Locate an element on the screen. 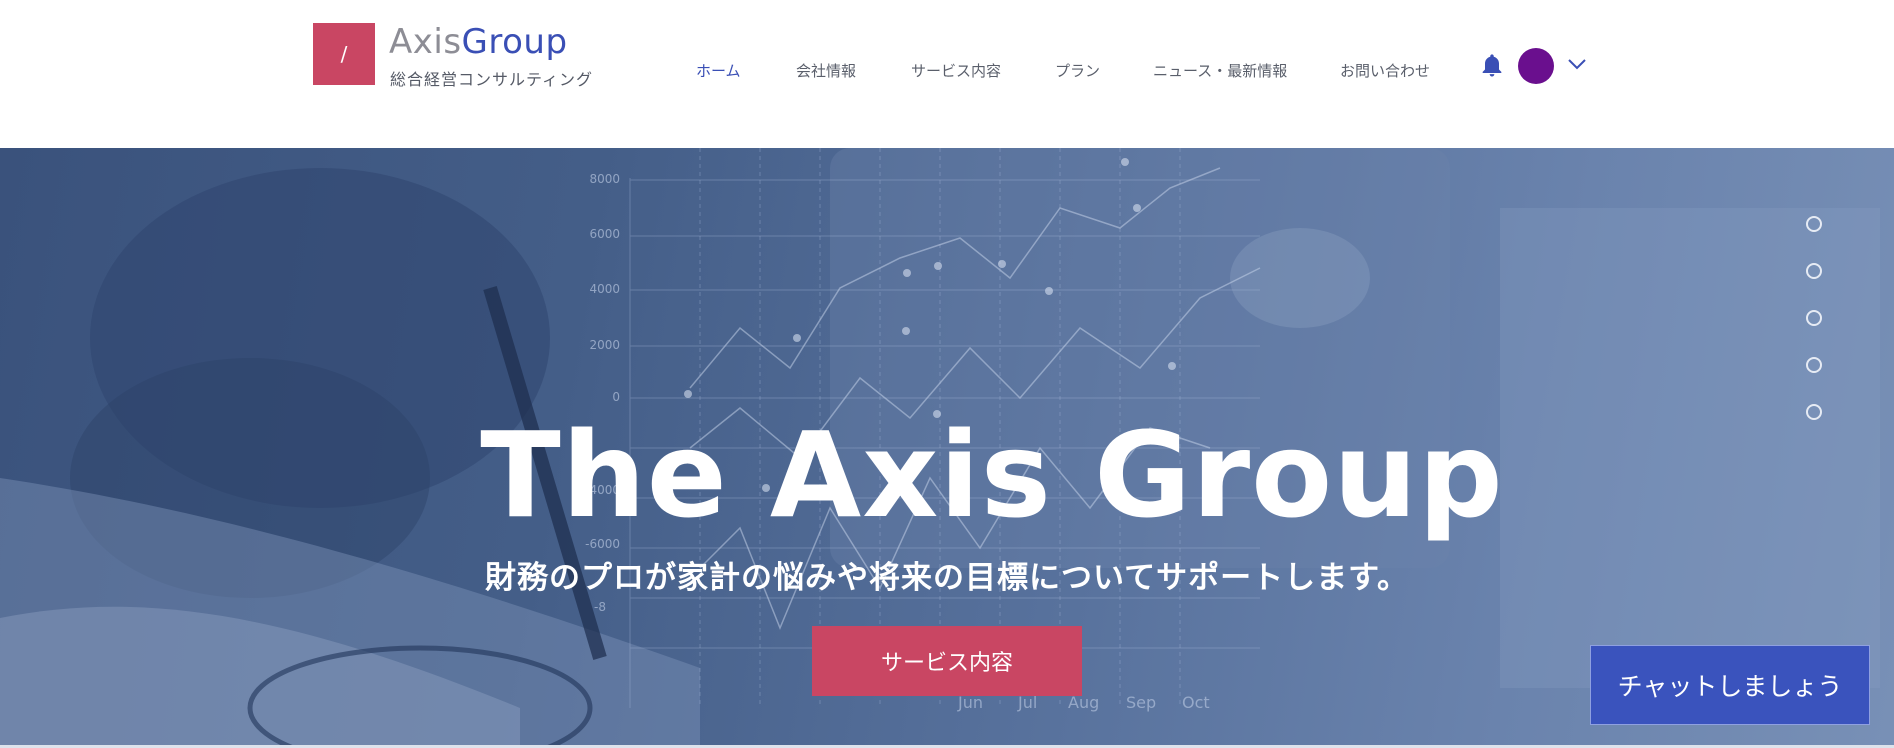 The image size is (1894, 748). hero-subtitle: 財務のプロが家計の悩みや将来の目標についてサポートします。 is located at coordinates (947, 578).